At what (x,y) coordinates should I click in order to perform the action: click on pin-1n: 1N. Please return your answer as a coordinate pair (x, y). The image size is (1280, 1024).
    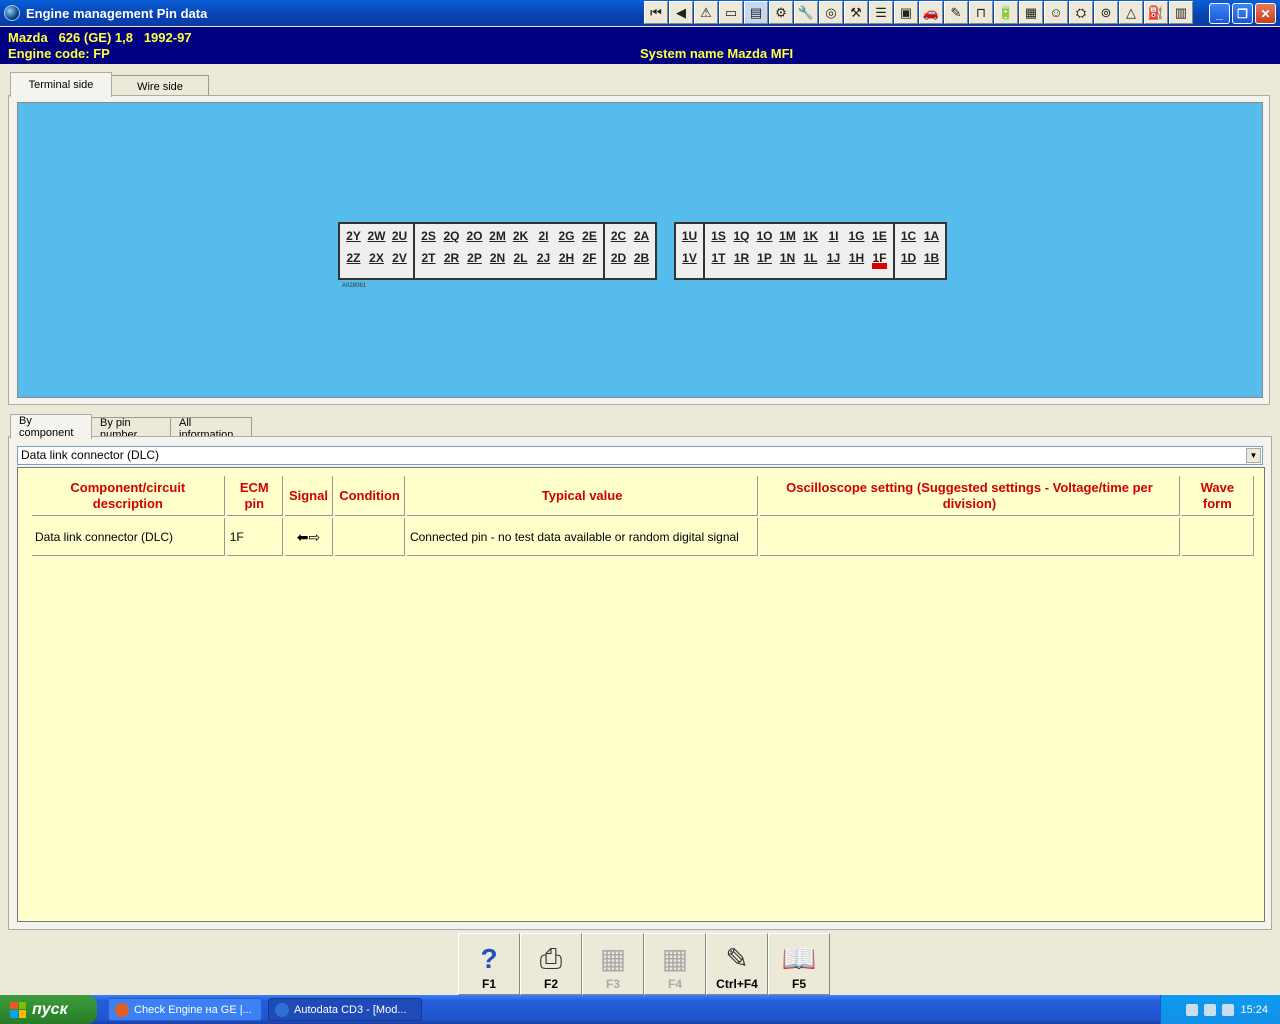
    Looking at the image, I should click on (787, 259).